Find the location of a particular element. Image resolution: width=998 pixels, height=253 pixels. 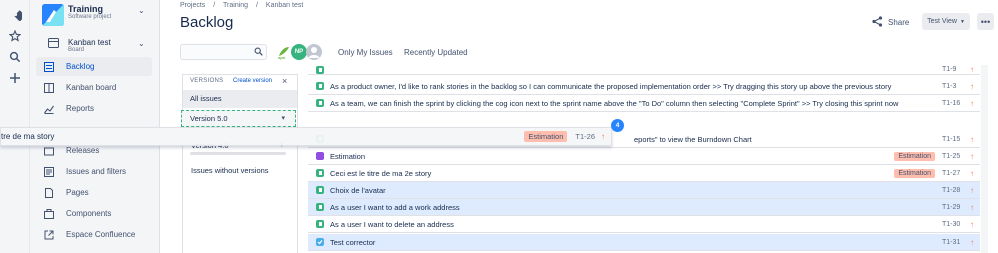

sidebar-item-reports: Reports is located at coordinates (94, 108).